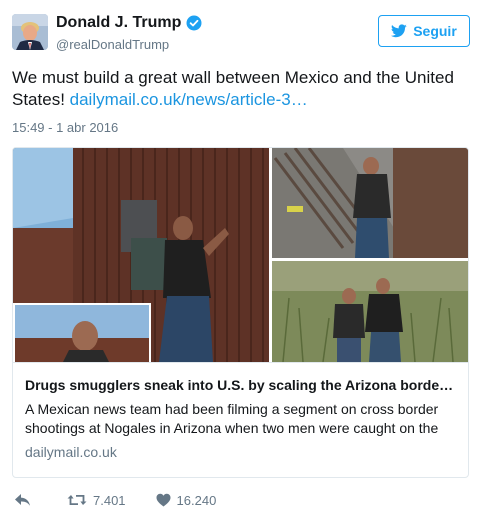 The height and width of the screenshot is (524, 482). Describe the element at coordinates (196, 500) in the screenshot. I see `like-count: 16.240` at that location.